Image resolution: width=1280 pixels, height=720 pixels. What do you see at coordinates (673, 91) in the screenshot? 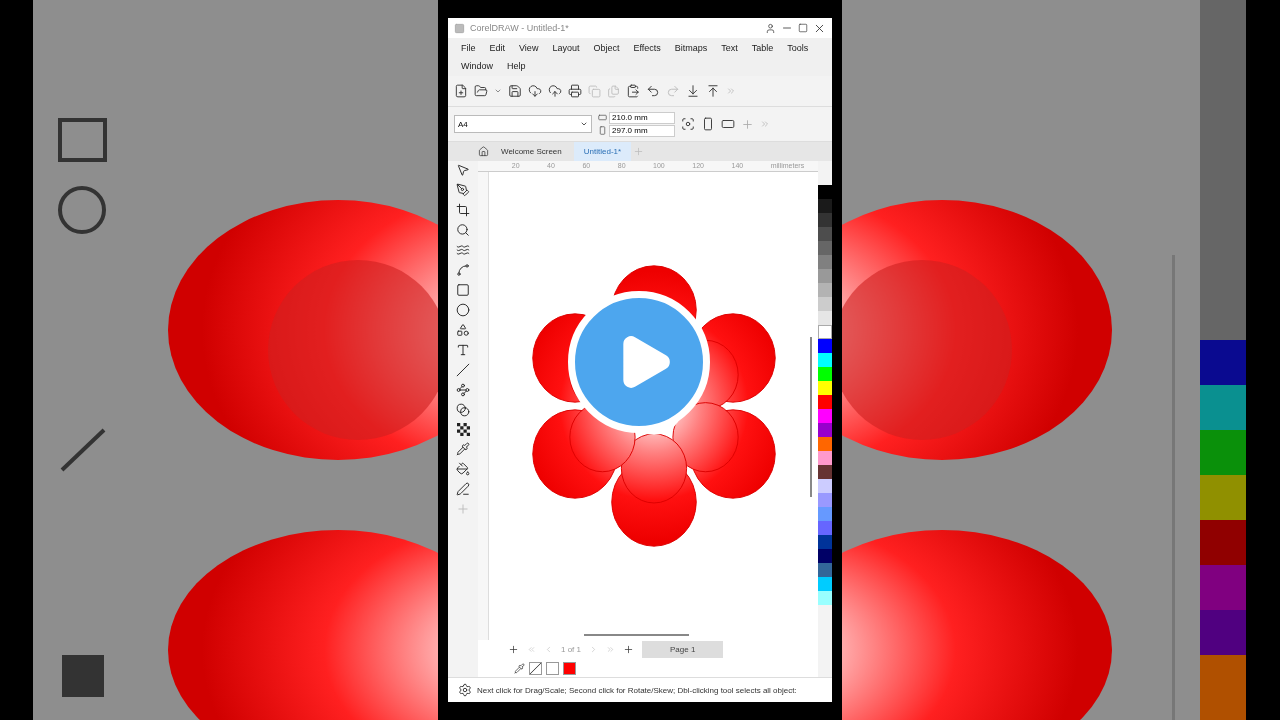
I see `redo-icon` at bounding box center [673, 91].